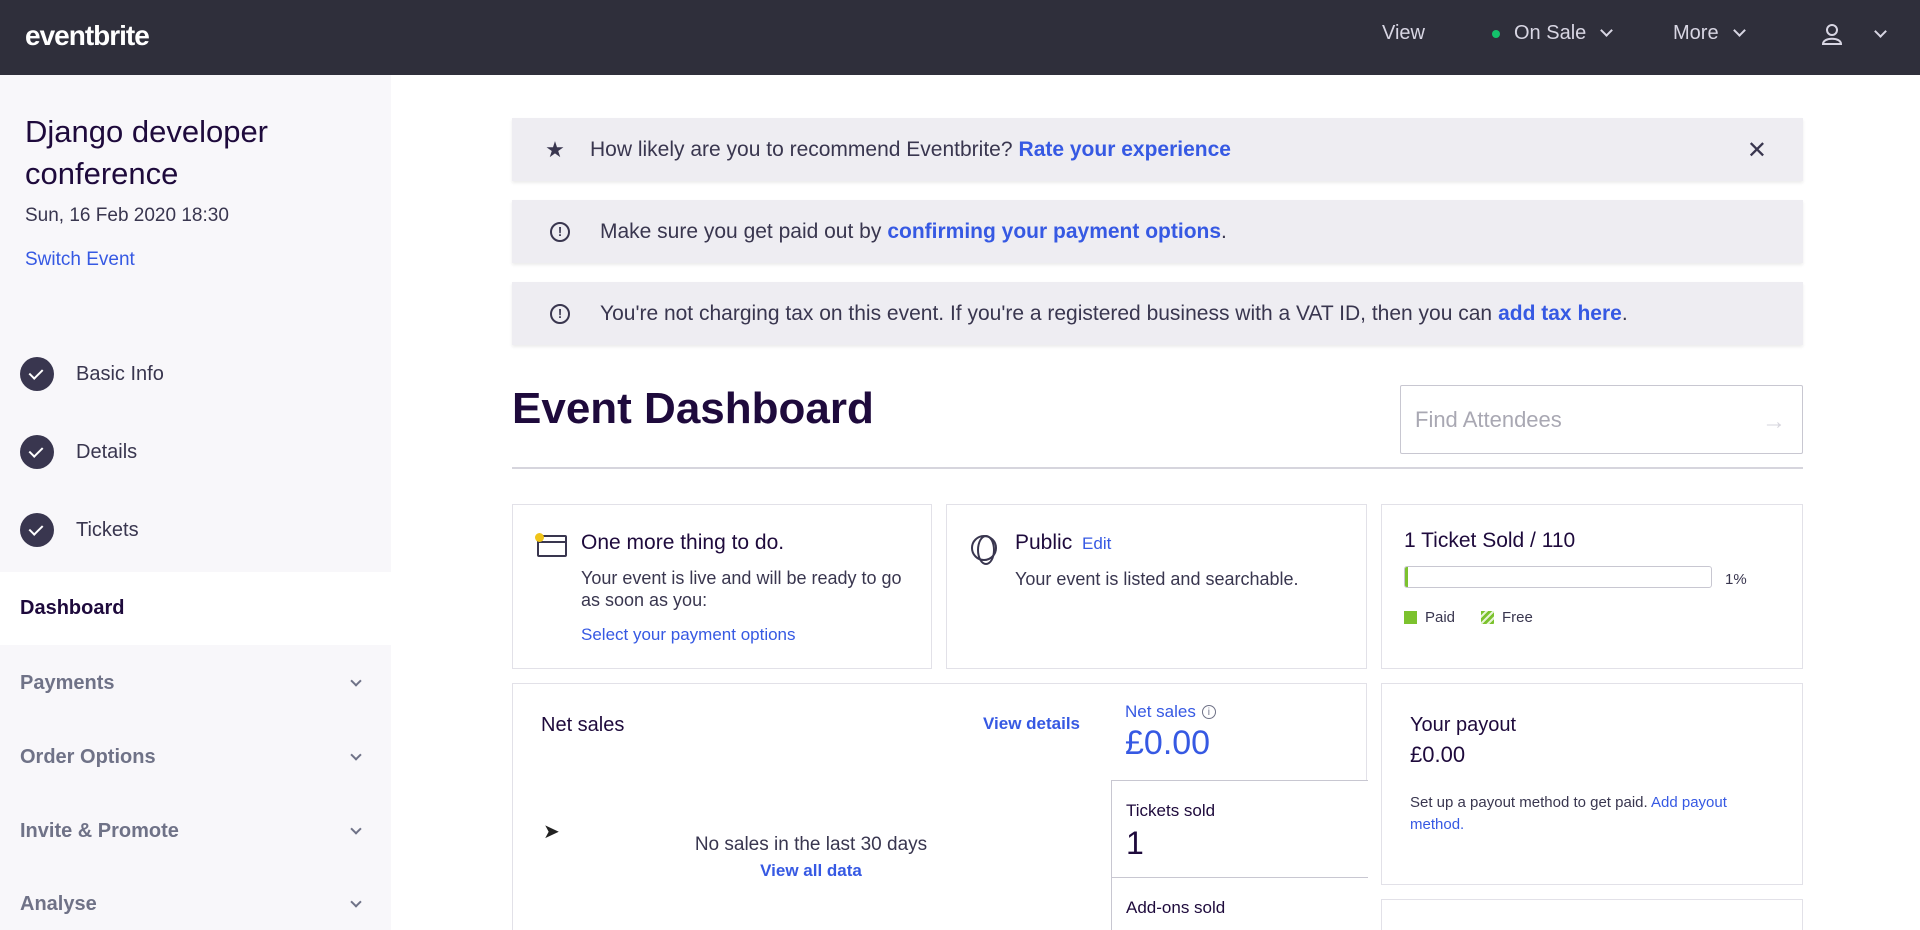  What do you see at coordinates (58, 904) in the screenshot?
I see `sidebar-item-label: Analyse` at bounding box center [58, 904].